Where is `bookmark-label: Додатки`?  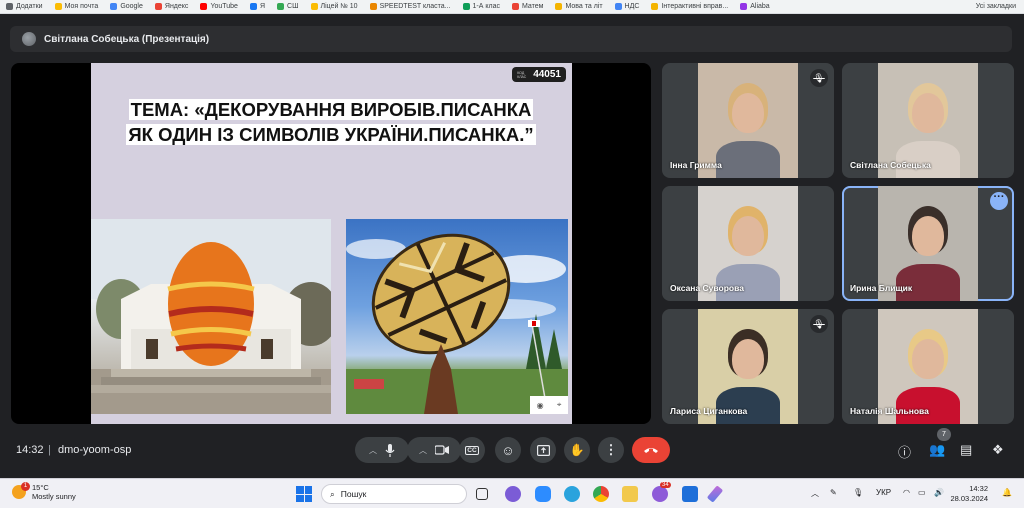 bookmark-label: Додатки is located at coordinates (29, 6).